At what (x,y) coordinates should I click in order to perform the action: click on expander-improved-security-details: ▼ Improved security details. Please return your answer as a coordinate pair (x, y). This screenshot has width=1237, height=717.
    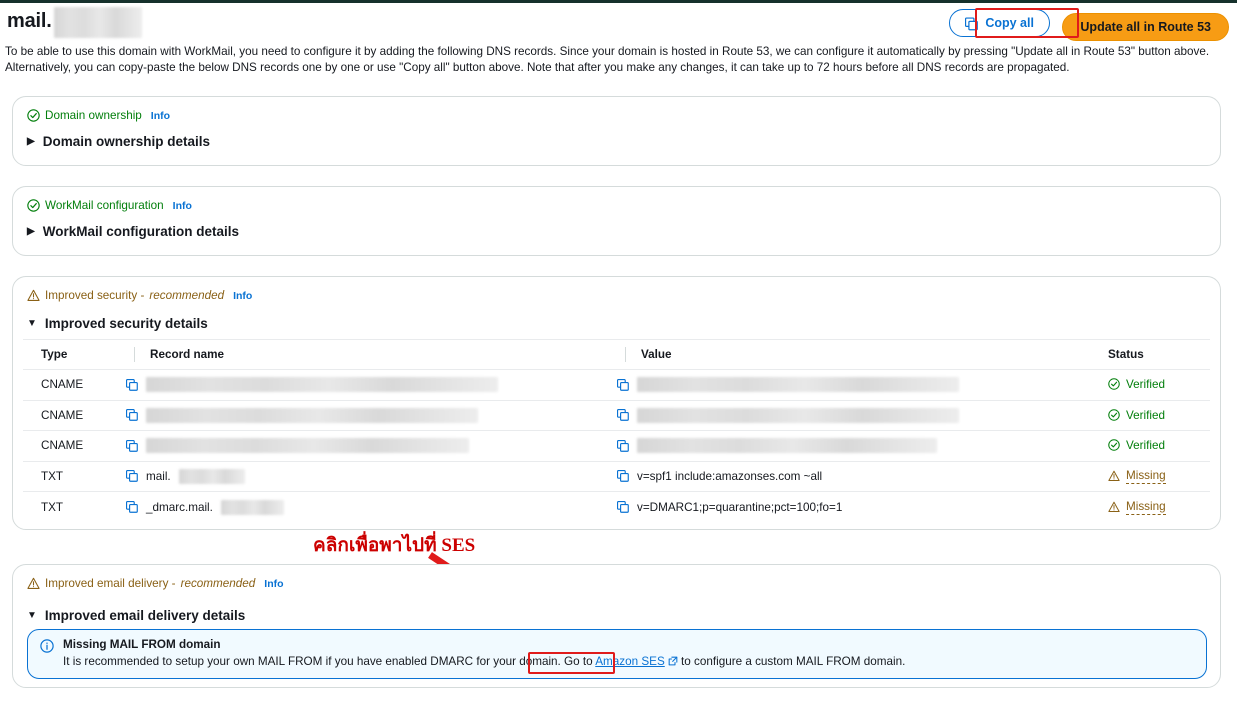
    Looking at the image, I should click on (117, 323).